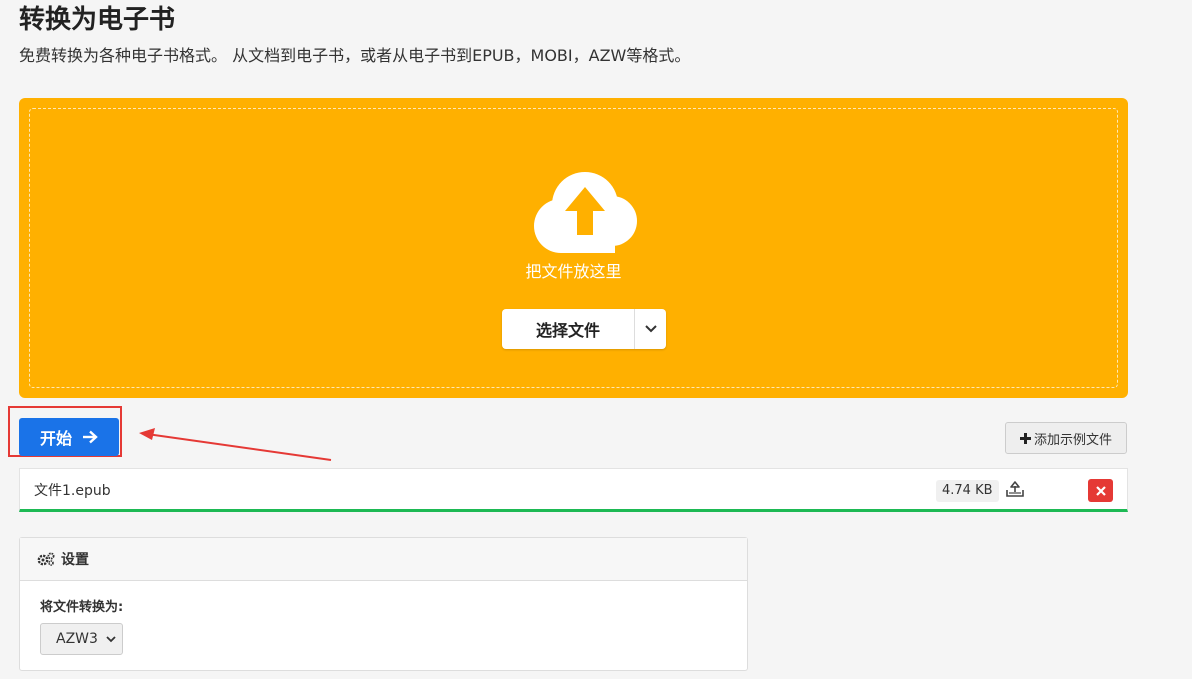  I want to click on annotation-arrow, so click(235, 444).